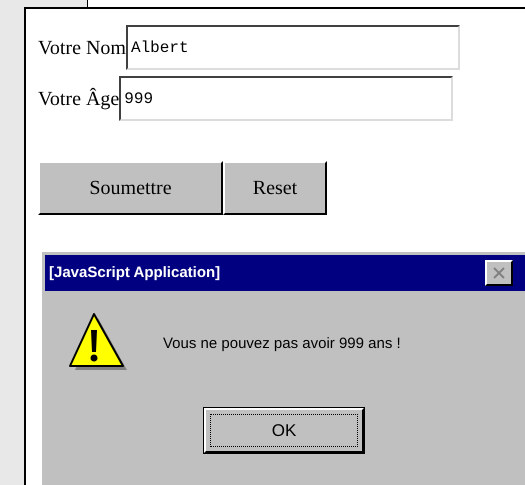 The height and width of the screenshot is (485, 525). I want to click on dialog-title: [JavaScript Application], so click(134, 272).